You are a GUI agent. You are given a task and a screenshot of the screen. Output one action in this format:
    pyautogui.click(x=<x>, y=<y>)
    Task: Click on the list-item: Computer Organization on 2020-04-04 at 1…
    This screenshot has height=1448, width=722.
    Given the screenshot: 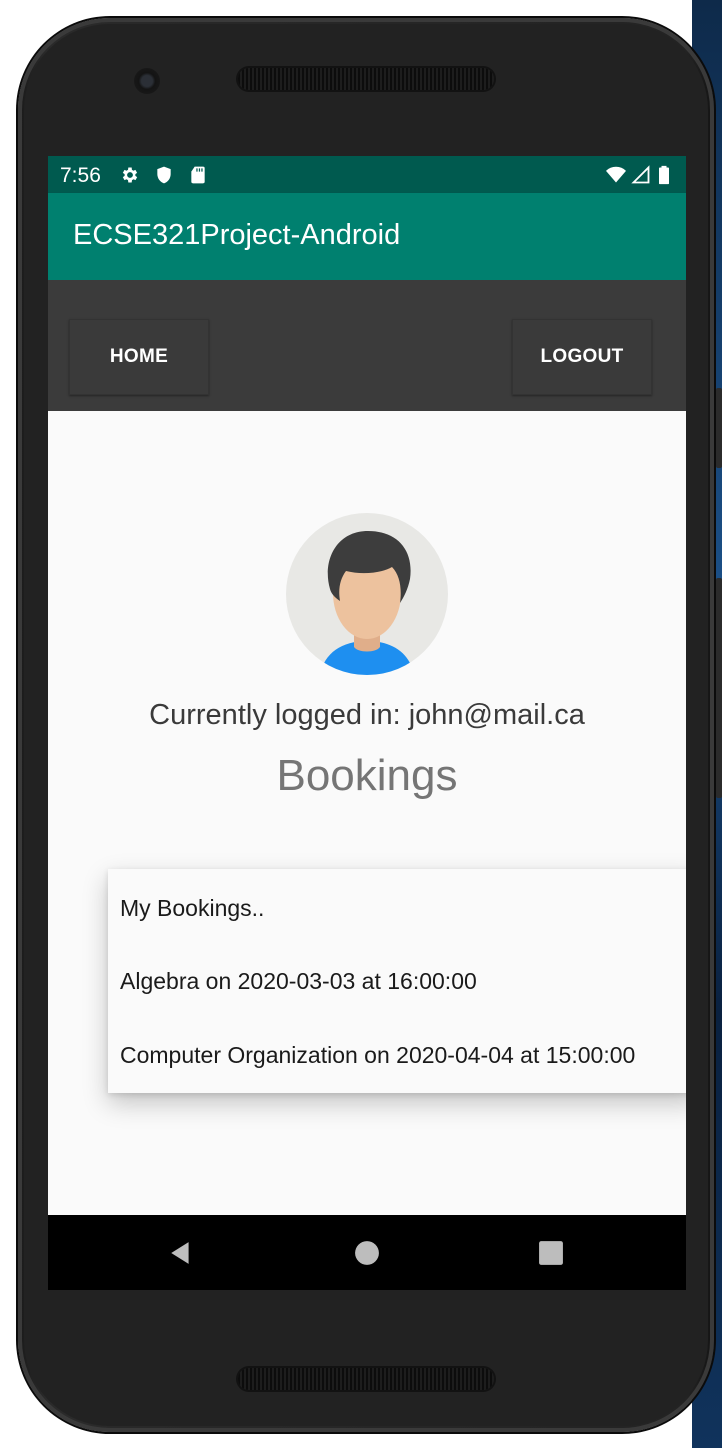 What is the action you would take?
    pyautogui.click(x=378, y=1055)
    